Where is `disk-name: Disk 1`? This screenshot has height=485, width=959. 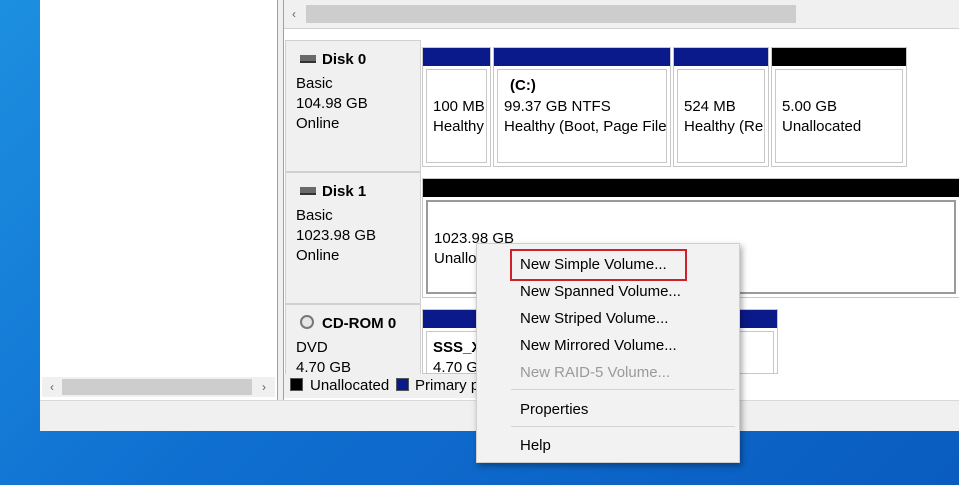
disk-name: Disk 1 is located at coordinates (344, 191).